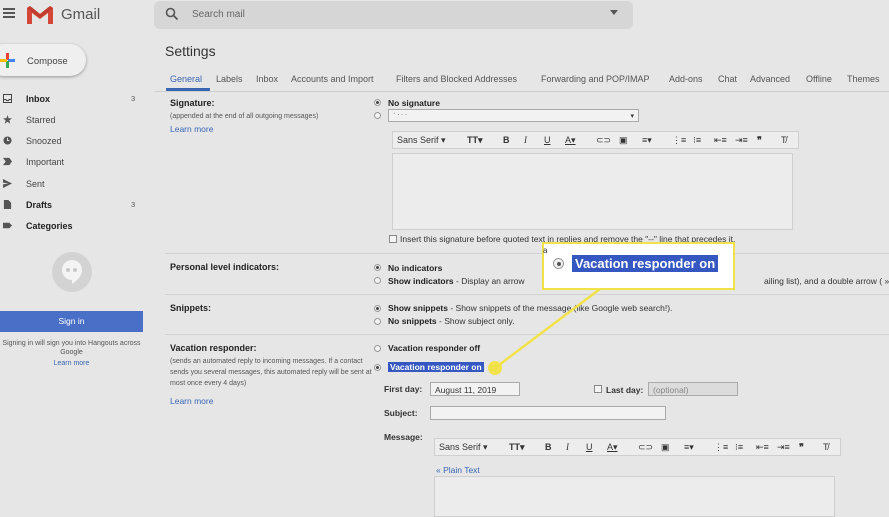 The image size is (889, 517). What do you see at coordinates (72, 141) in the screenshot?
I see `sidebar-item-snoozed: Snoozed` at bounding box center [72, 141].